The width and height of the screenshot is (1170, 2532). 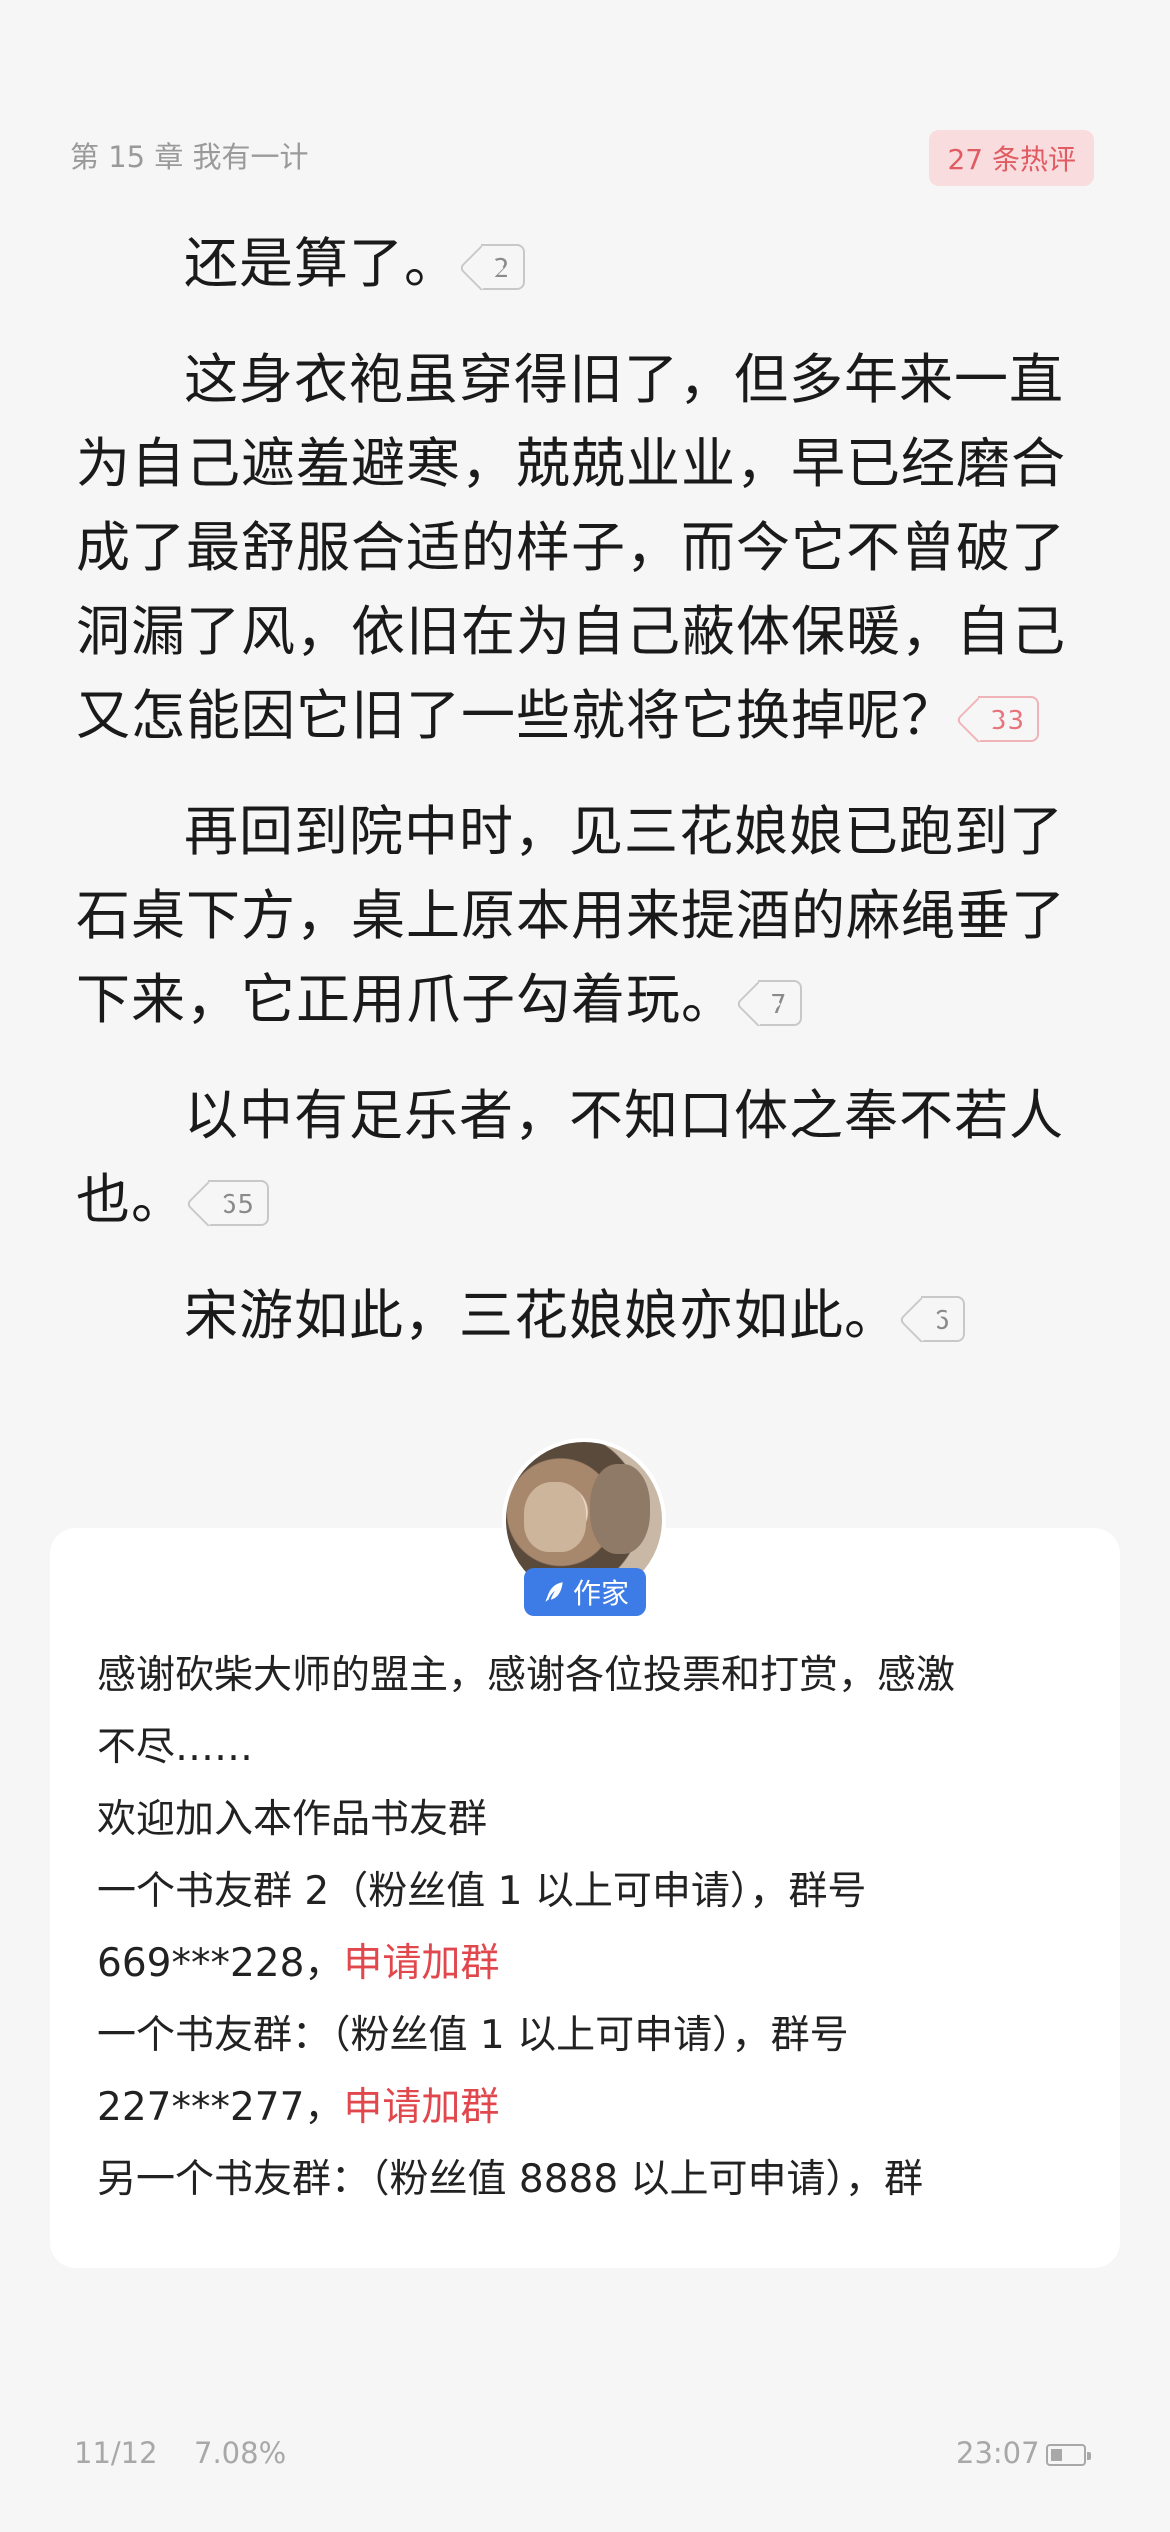 I want to click on reading-progress: 7.08%, so click(x=240, y=2453).